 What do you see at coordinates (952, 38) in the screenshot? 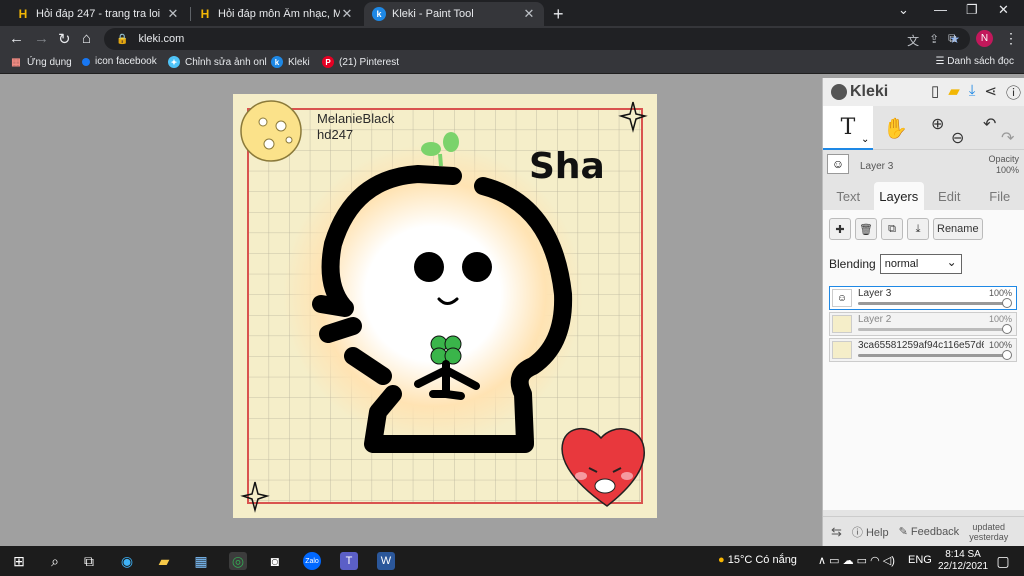
I see `extensions-icon: ⧉` at bounding box center [952, 38].